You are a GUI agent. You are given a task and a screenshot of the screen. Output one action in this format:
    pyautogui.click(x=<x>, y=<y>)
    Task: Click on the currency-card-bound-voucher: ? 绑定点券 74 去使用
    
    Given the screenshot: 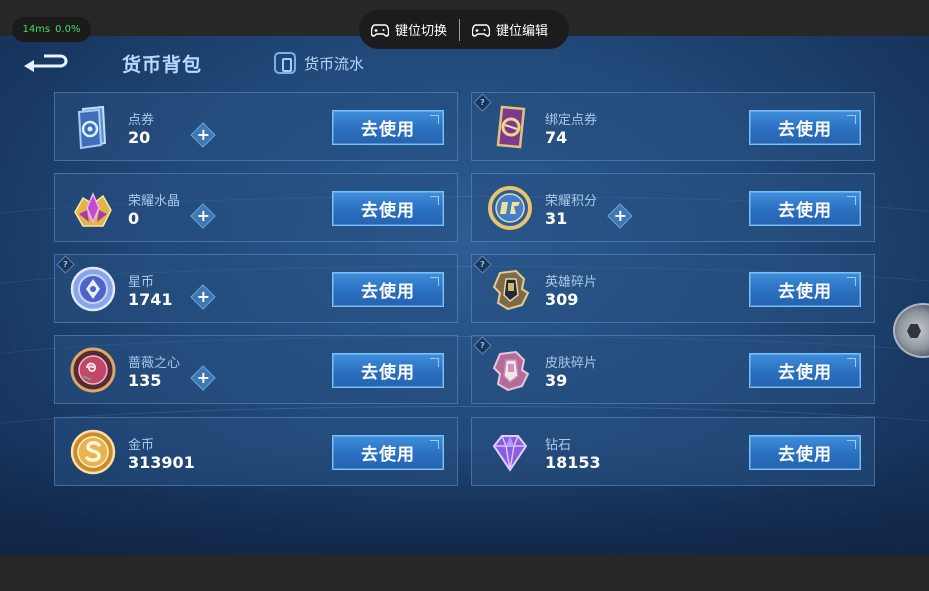 What is the action you would take?
    pyautogui.click(x=673, y=126)
    